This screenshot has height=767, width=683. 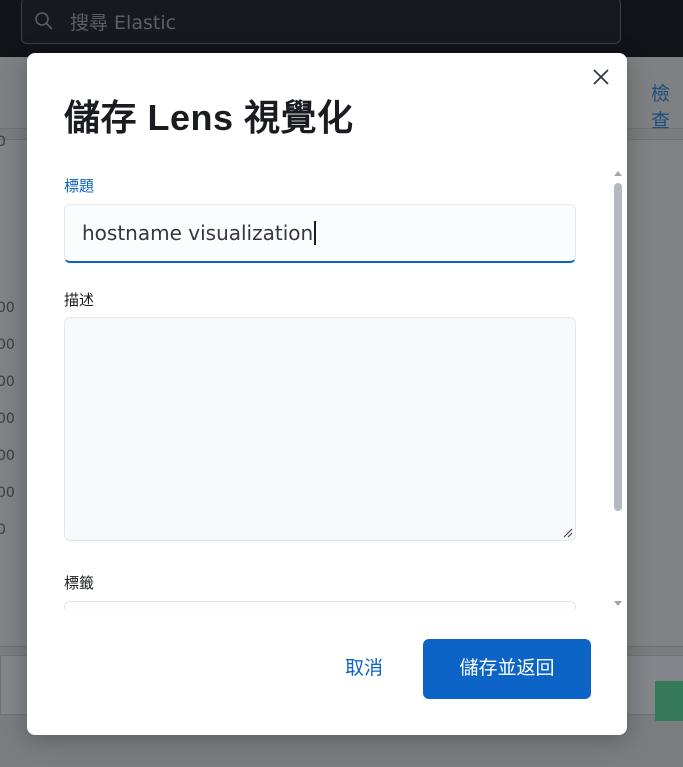 I want to click on close-icon, so click(x=601, y=77).